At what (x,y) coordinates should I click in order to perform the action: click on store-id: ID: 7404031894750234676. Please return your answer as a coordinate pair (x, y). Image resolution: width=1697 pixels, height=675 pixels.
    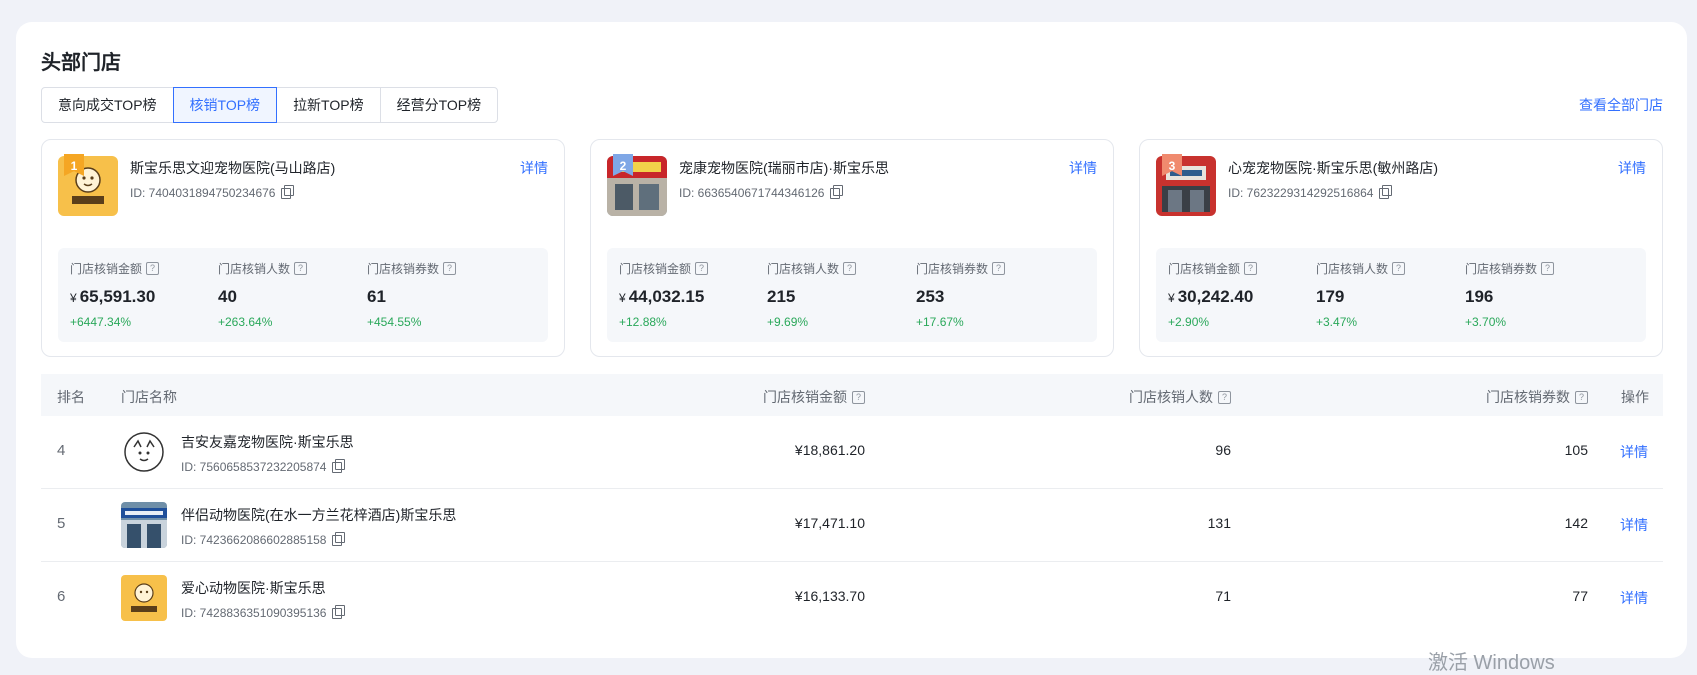
    Looking at the image, I should click on (203, 193).